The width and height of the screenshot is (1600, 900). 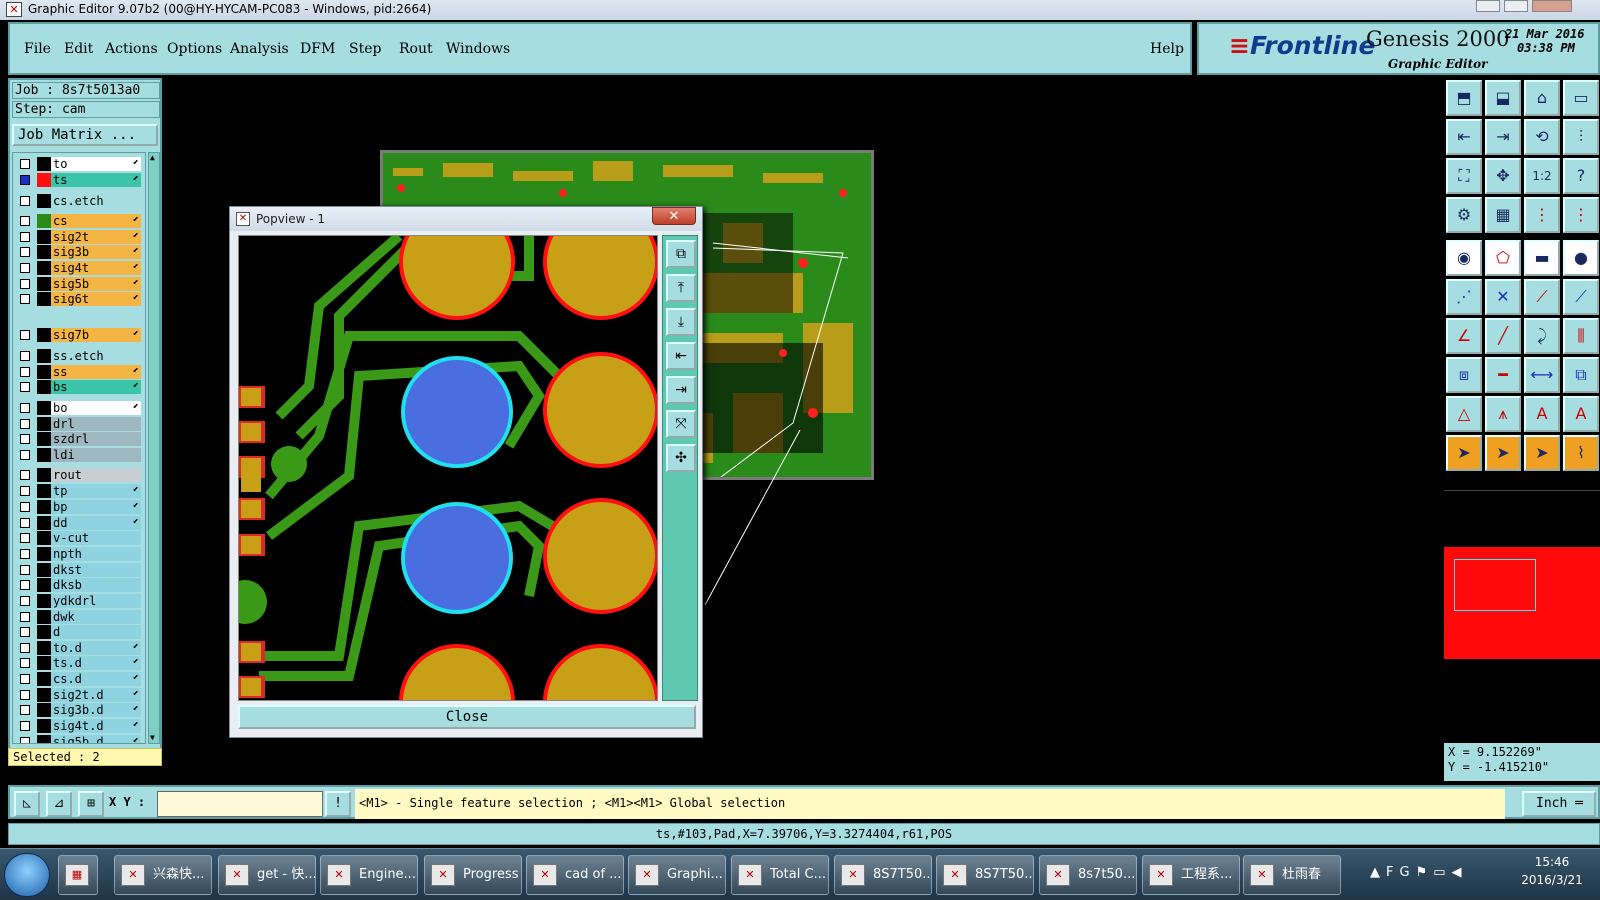 I want to click on tool-settings-icon: ⚙, so click(x=1464, y=215).